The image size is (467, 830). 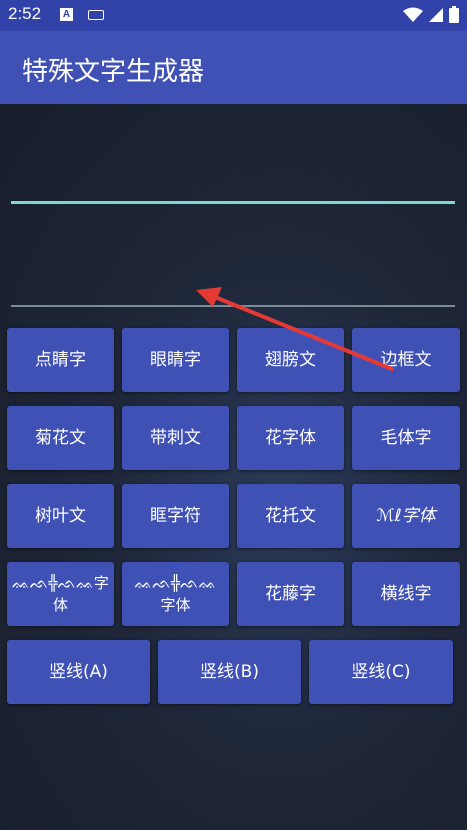 What do you see at coordinates (413, 14) in the screenshot?
I see `wifi-icon` at bounding box center [413, 14].